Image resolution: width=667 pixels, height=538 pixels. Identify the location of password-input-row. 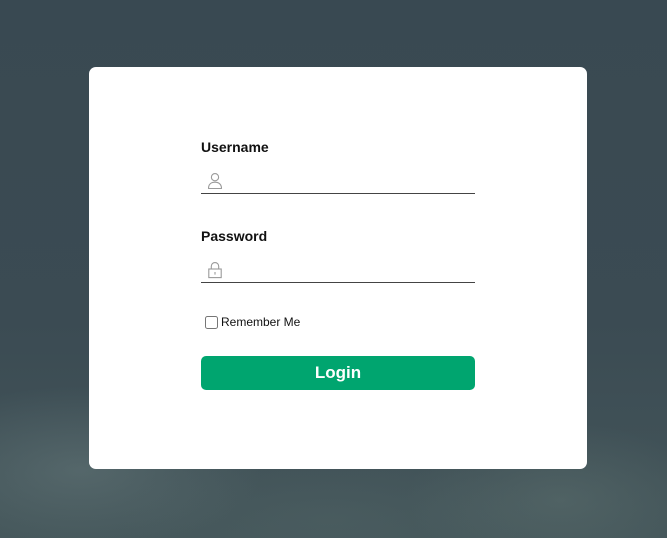
(338, 272).